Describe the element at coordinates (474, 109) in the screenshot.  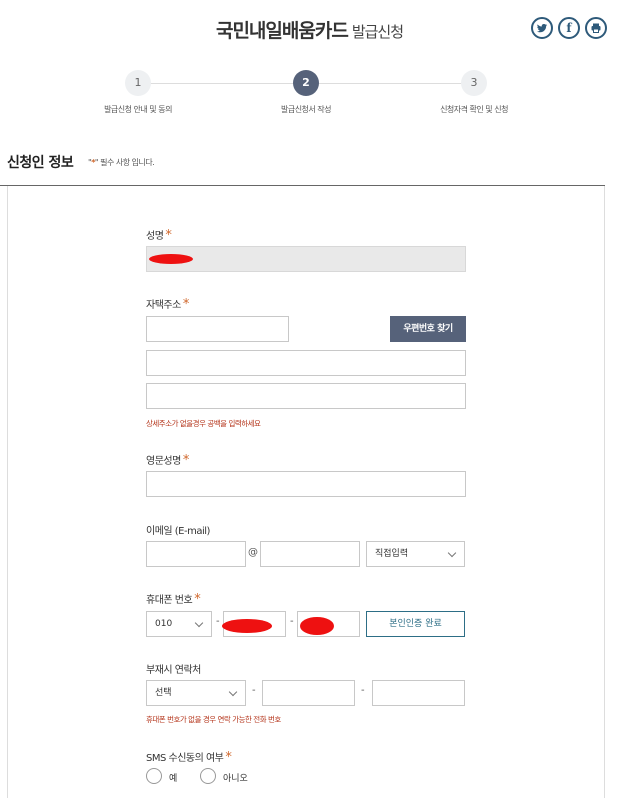
I see `step-label: 신청자격 확인 및 신청` at that location.